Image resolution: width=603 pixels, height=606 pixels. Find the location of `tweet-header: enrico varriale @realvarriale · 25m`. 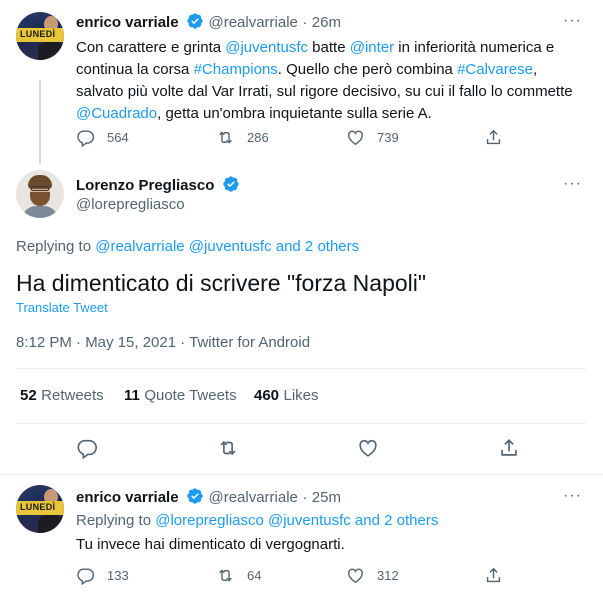

tweet-header: enrico varriale @realvarriale · 25m is located at coordinates (208, 498).